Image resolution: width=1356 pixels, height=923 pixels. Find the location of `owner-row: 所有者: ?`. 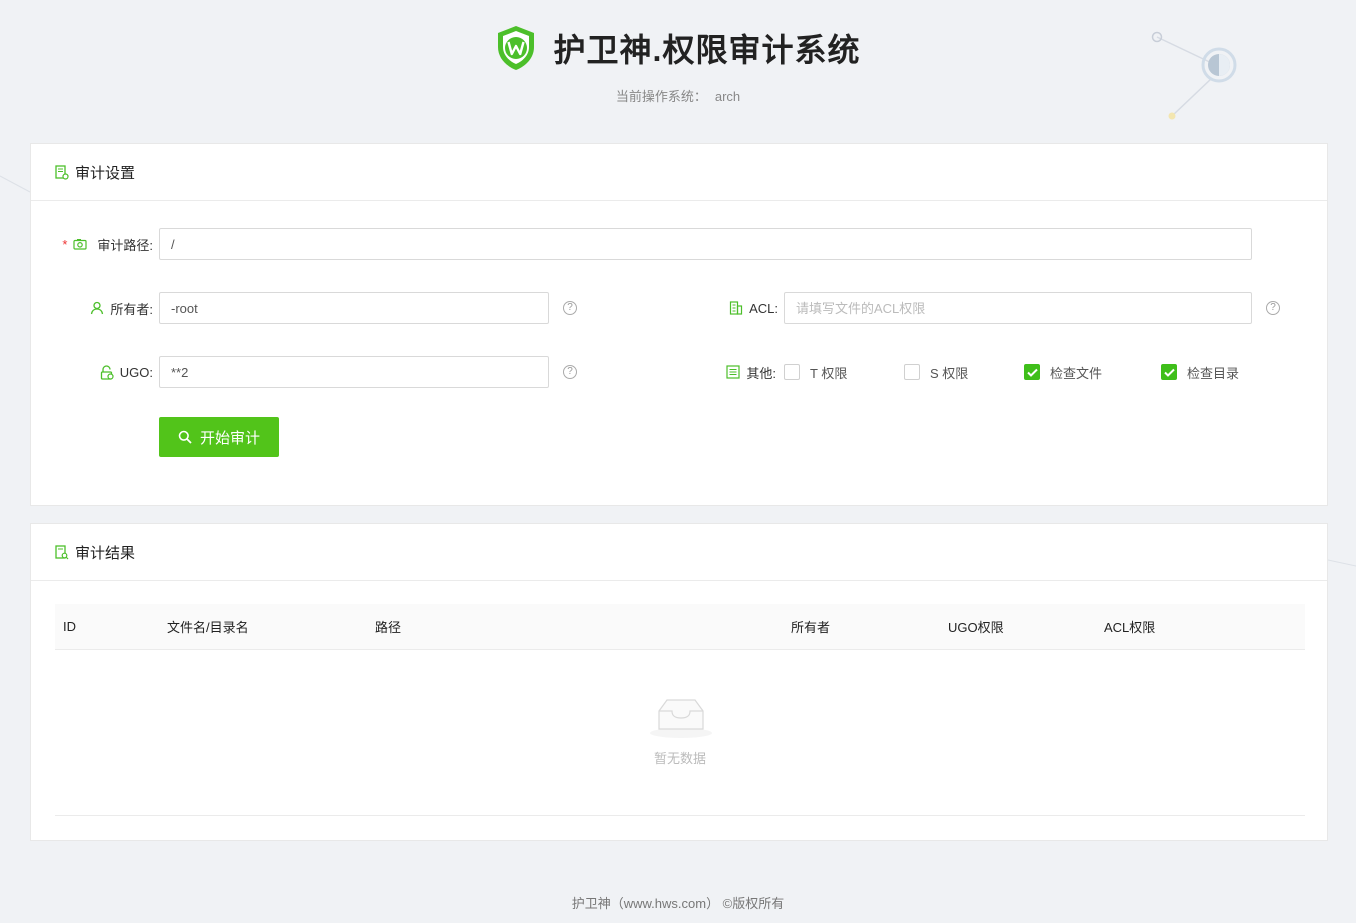

owner-row: 所有者: ? is located at coordinates (316, 308).